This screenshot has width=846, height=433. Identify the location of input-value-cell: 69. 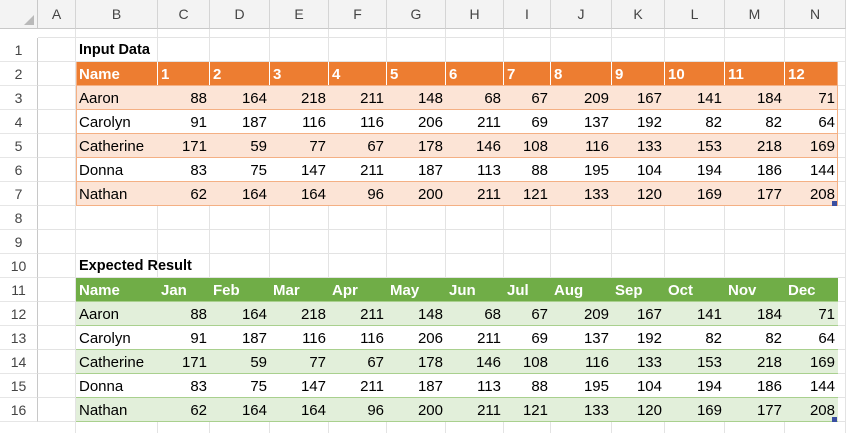
(527, 122).